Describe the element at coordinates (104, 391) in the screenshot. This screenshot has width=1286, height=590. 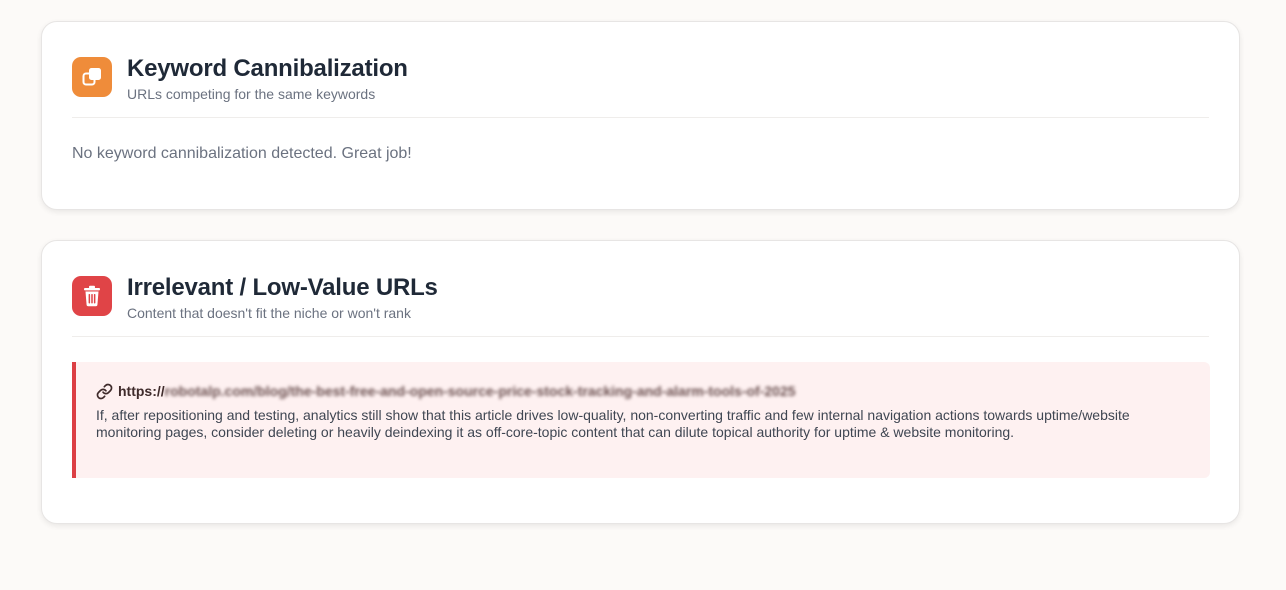
I see `link-icon` at that location.